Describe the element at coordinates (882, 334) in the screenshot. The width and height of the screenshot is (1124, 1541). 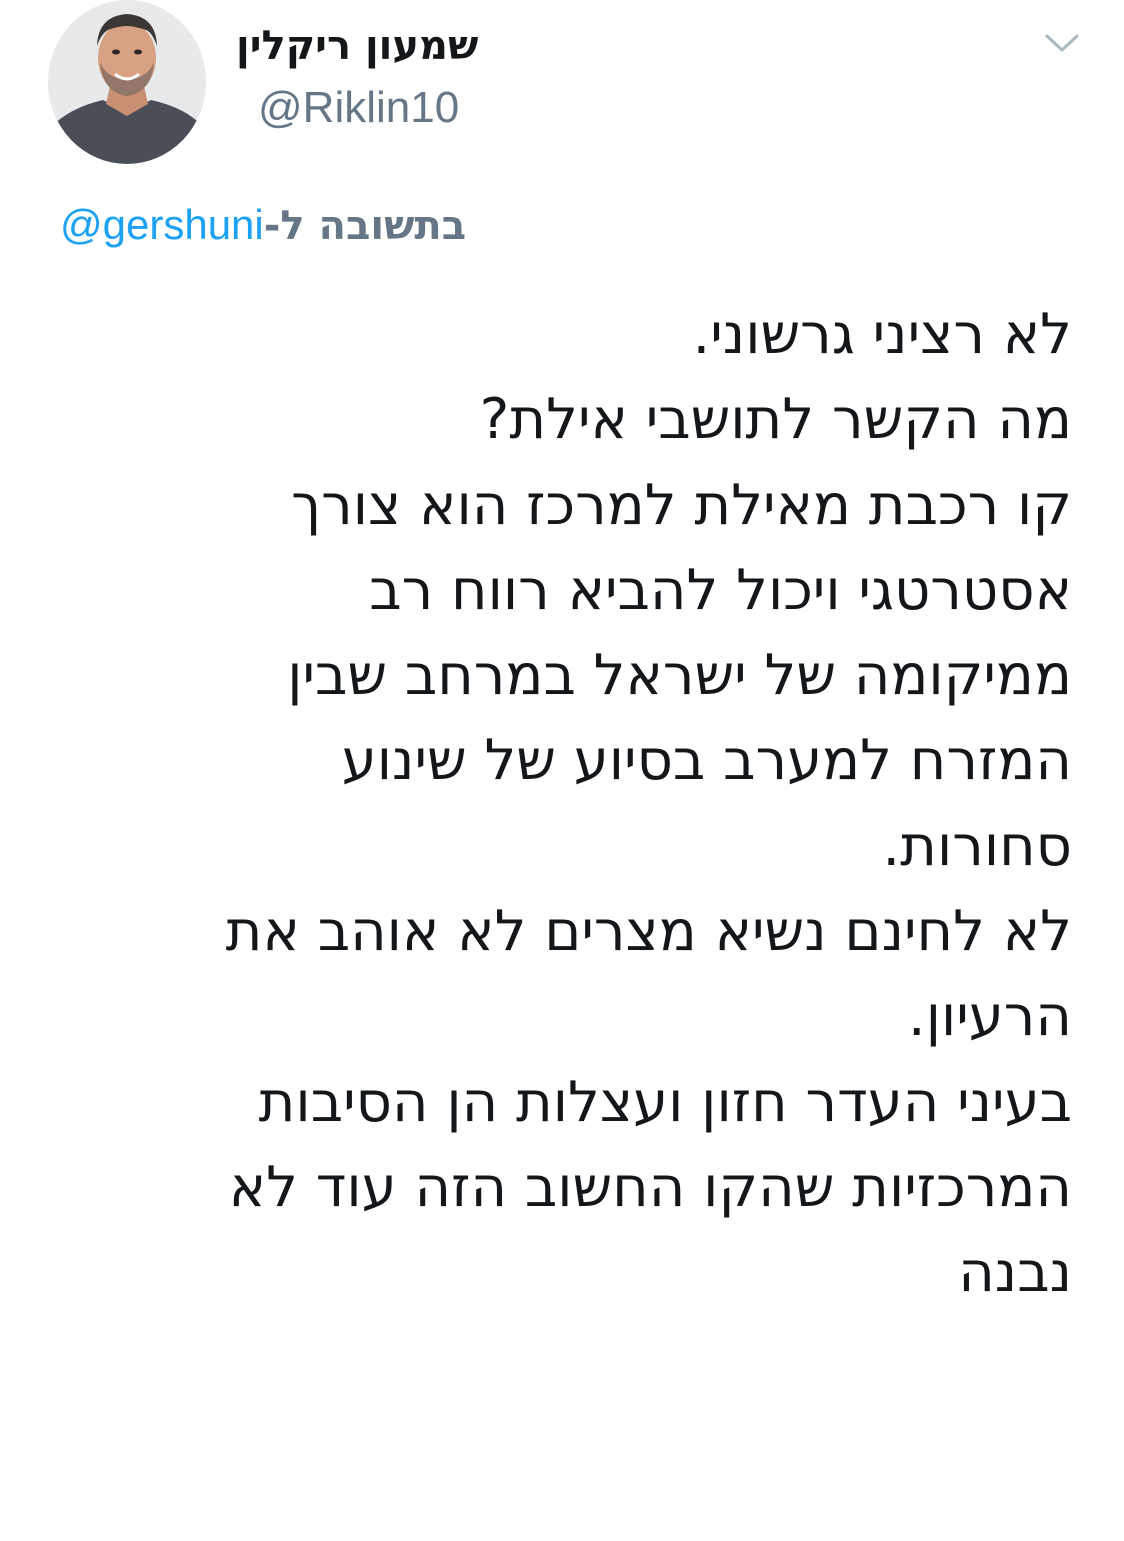
I see `tweet-line: לא רציני גרשוני.` at that location.